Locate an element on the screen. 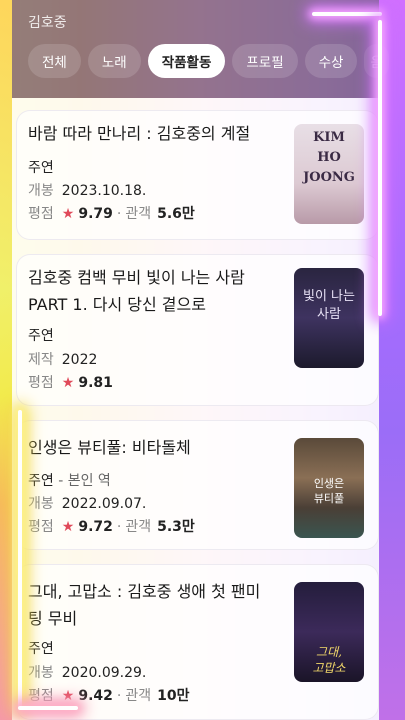  neon-frame-top is located at coordinates (347, 14).